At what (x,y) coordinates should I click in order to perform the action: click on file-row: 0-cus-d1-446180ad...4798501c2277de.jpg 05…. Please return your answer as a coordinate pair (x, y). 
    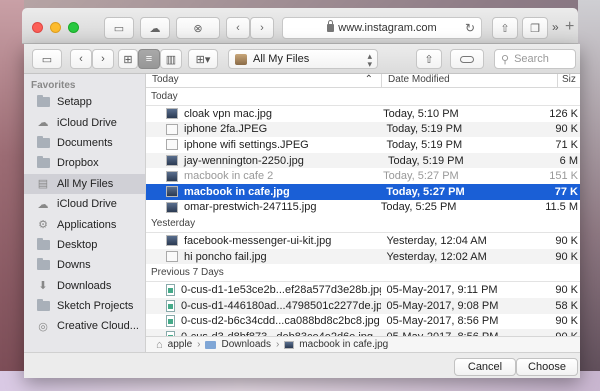
    Looking at the image, I should click on (363, 305).